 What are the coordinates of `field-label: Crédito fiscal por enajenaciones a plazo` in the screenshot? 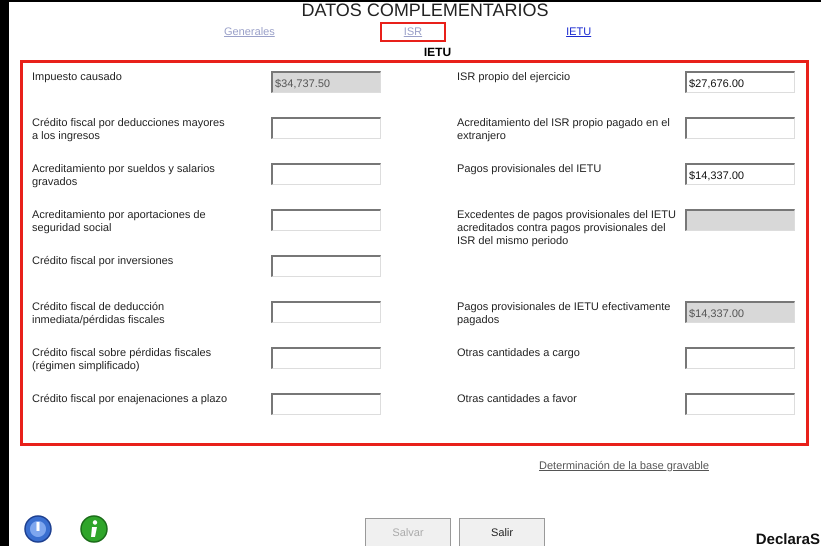 It's located at (130, 399).